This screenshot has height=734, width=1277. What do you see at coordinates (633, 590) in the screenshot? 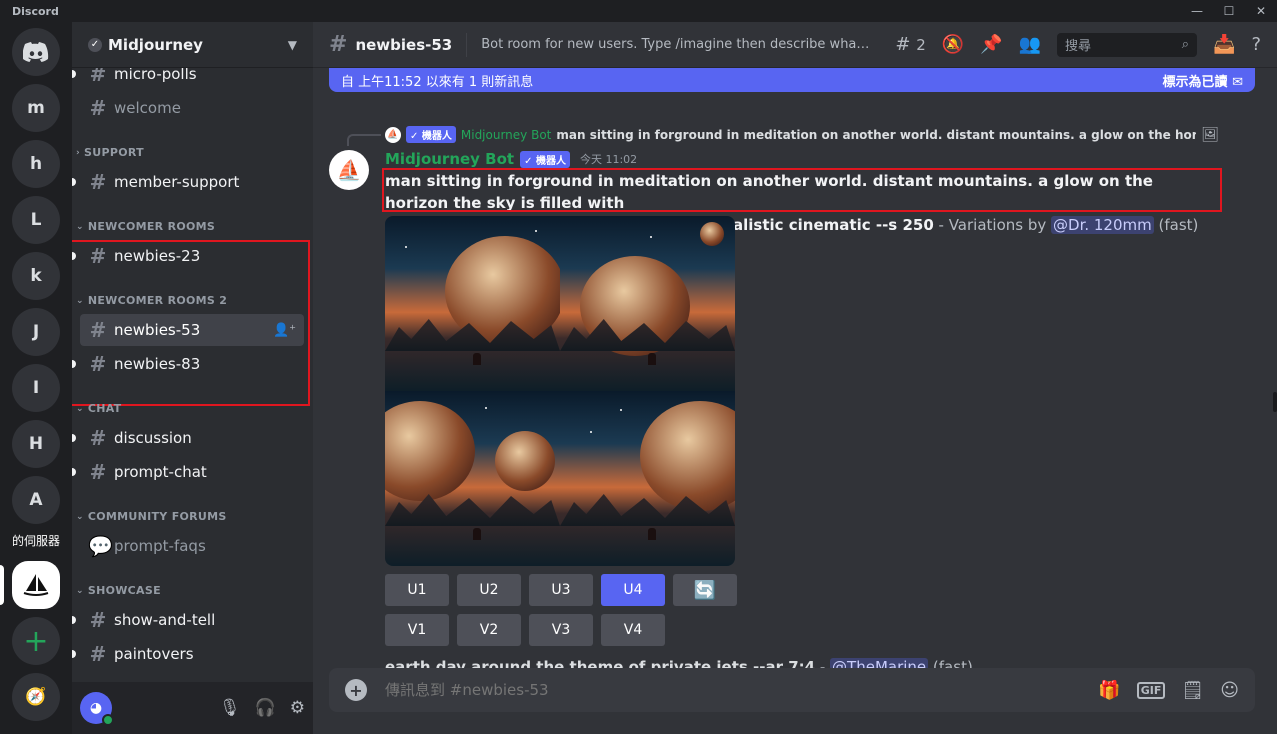
I see `u4-button: U4` at bounding box center [633, 590].